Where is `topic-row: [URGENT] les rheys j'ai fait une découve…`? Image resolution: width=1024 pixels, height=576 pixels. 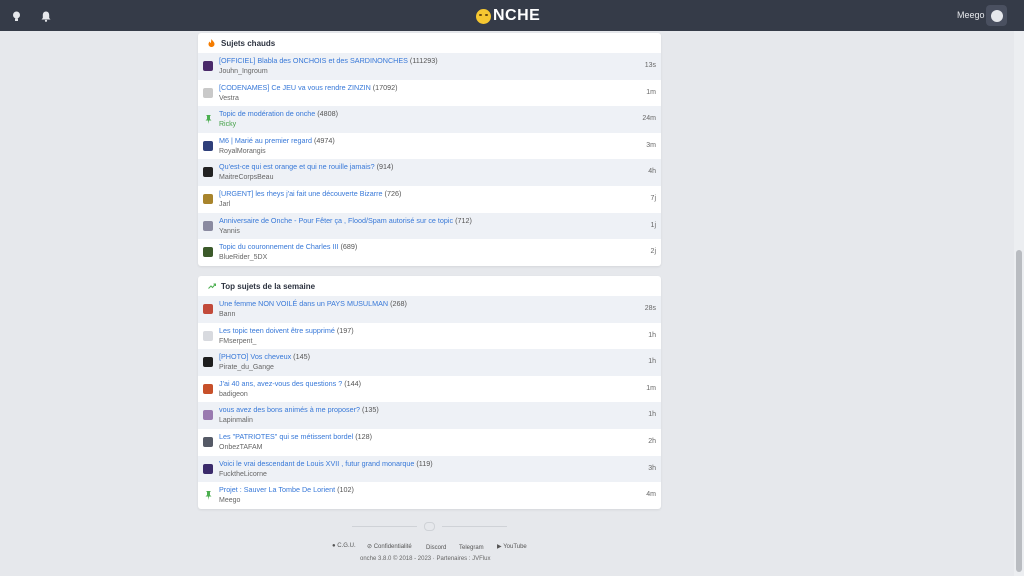 topic-row: [URGENT] les rheys j'ai fait une découve… is located at coordinates (429, 199).